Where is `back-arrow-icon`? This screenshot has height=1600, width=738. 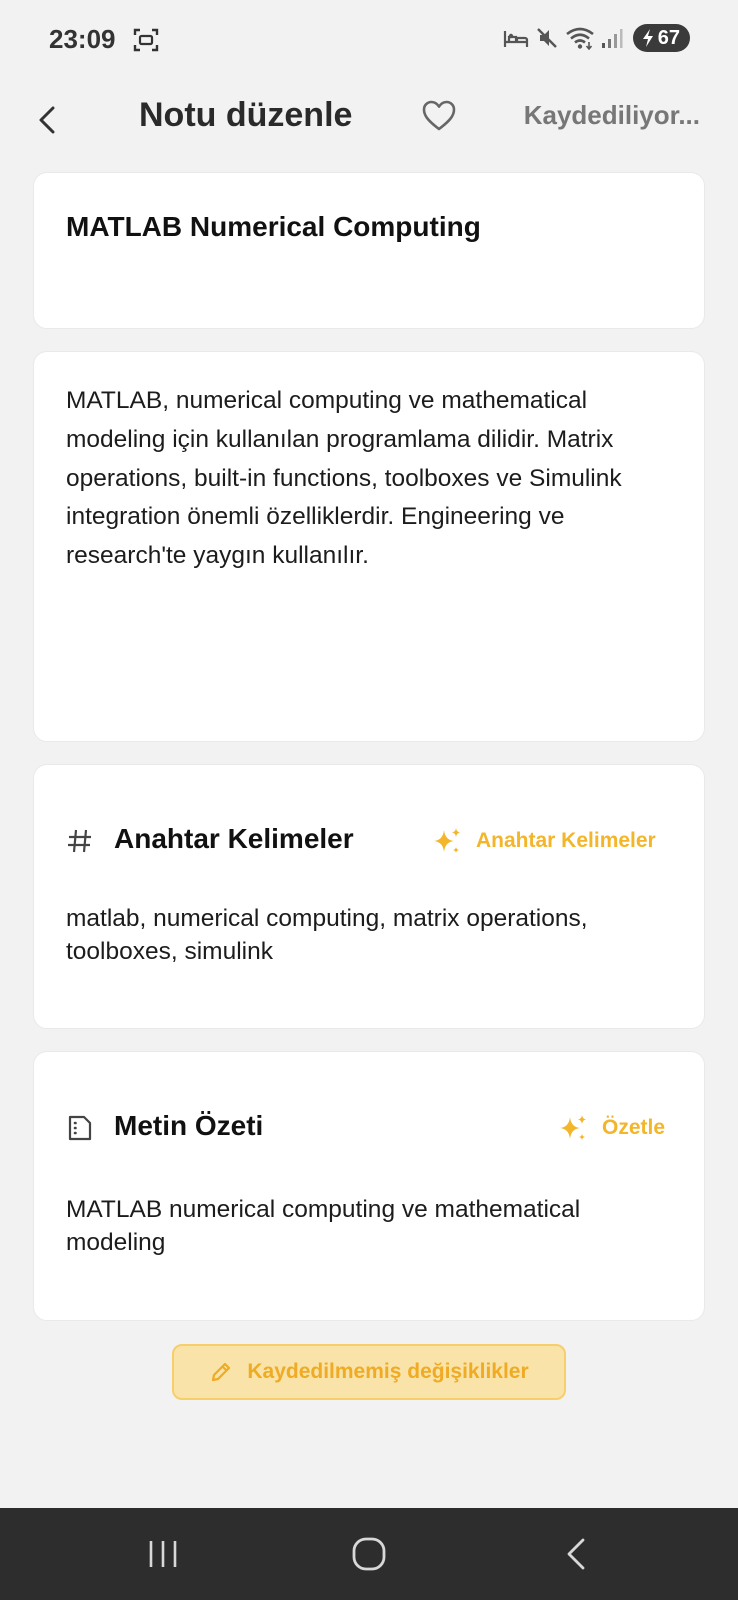
back-arrow-icon is located at coordinates (47, 120).